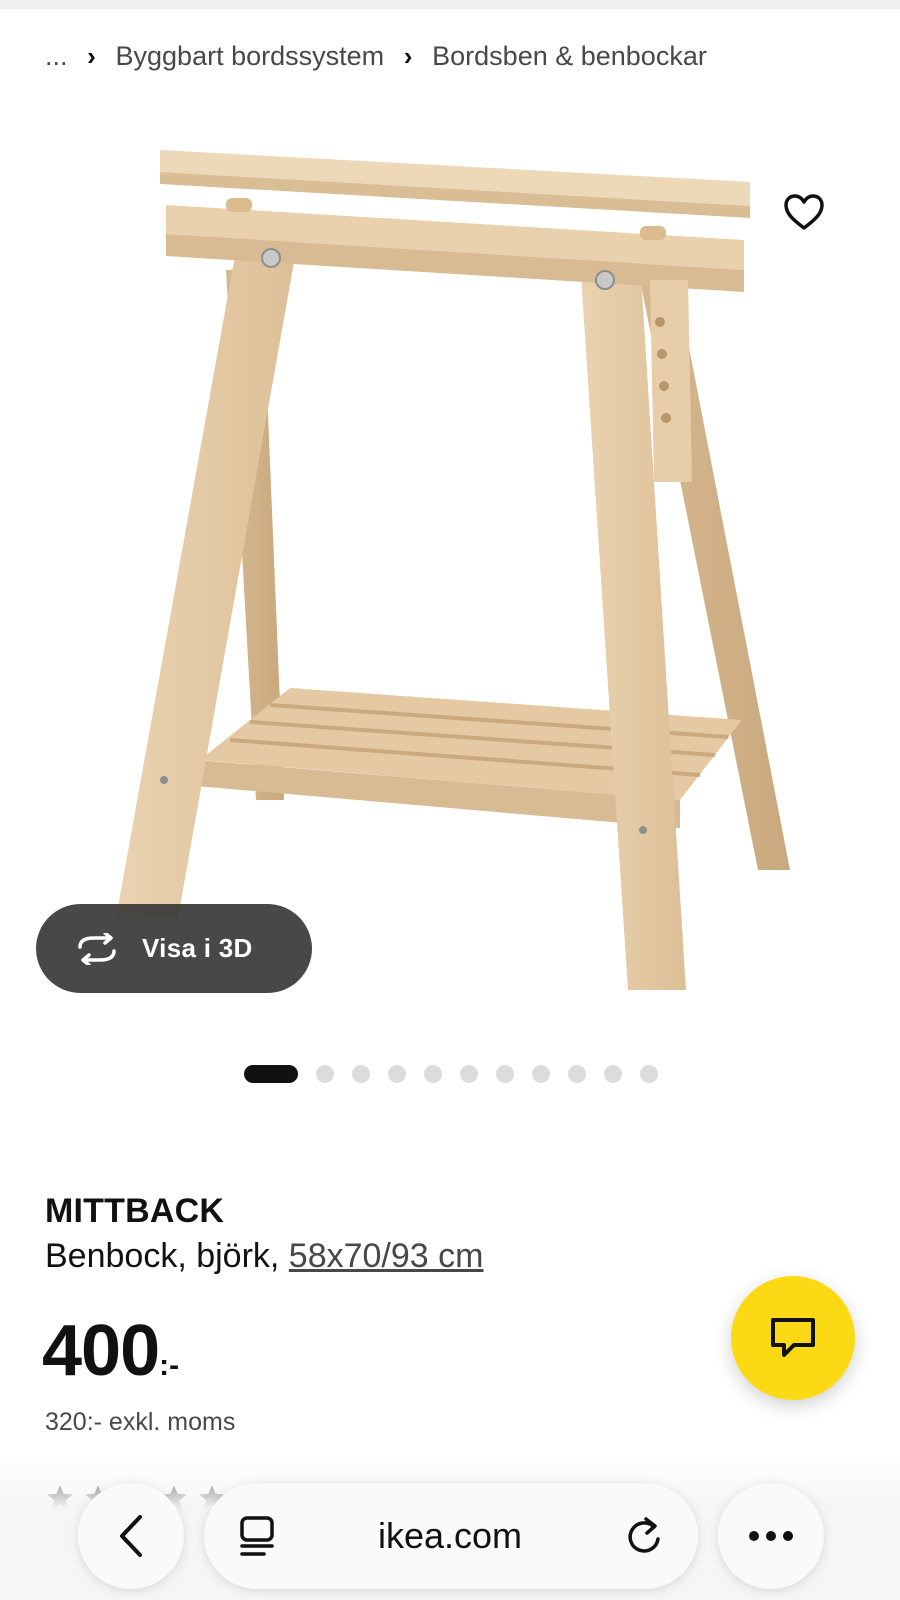 The image size is (900, 1600). What do you see at coordinates (197, 948) in the screenshot?
I see `view-3d-label: Visa i 3D` at bounding box center [197, 948].